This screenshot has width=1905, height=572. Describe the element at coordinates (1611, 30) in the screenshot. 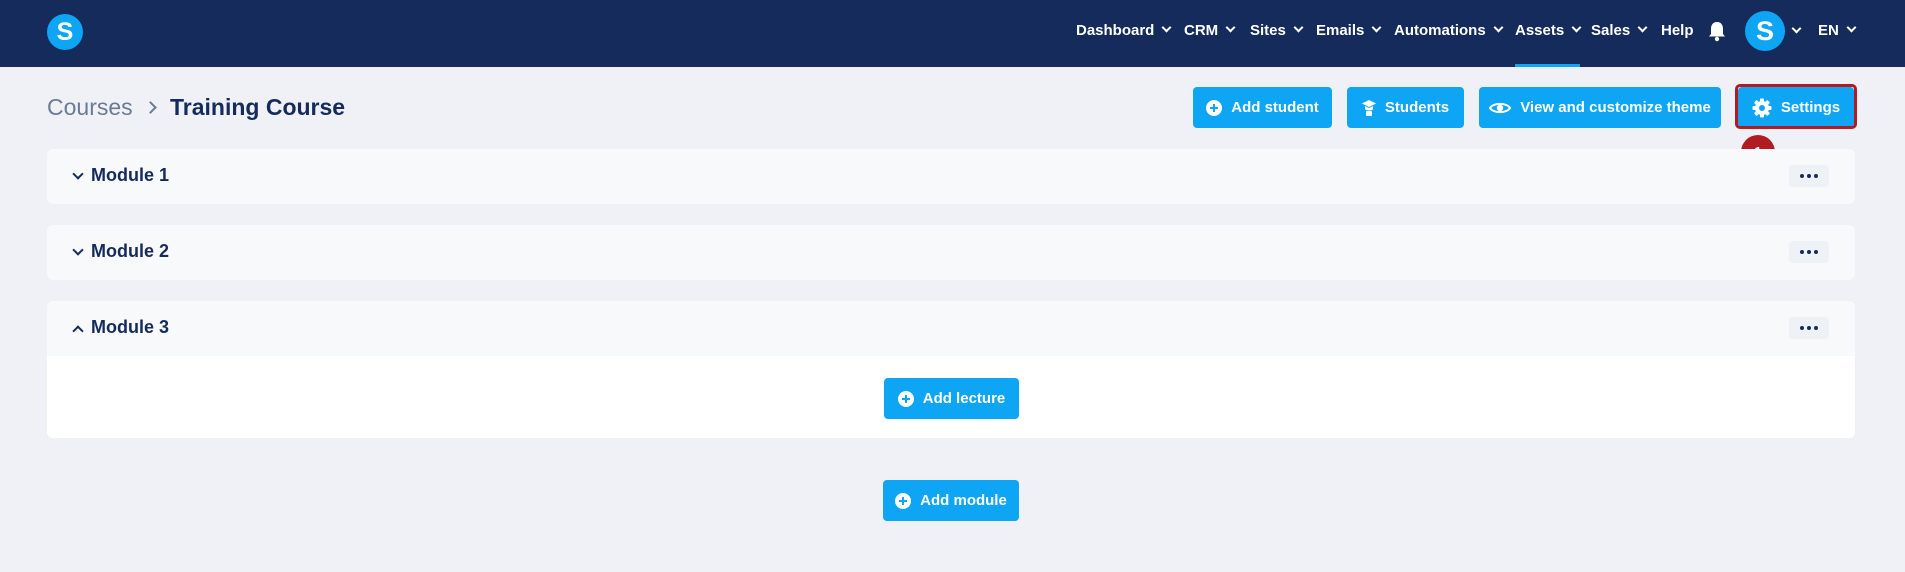

I see `nav-label: Sales` at that location.